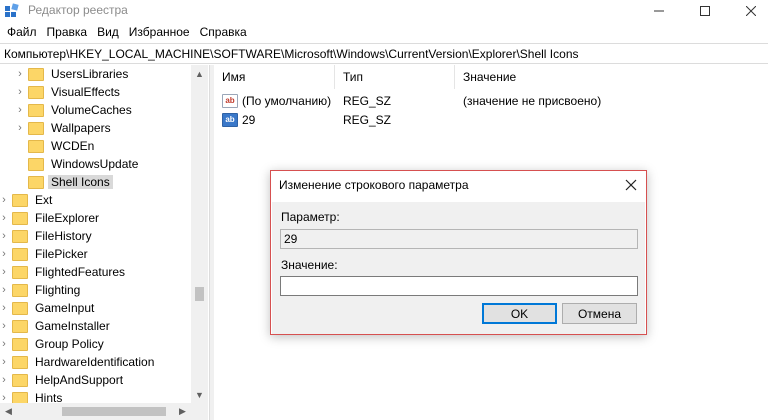 The width and height of the screenshot is (768, 420). What do you see at coordinates (61, 254) in the screenshot?
I see `tree-item-label: FilePicker` at bounding box center [61, 254].